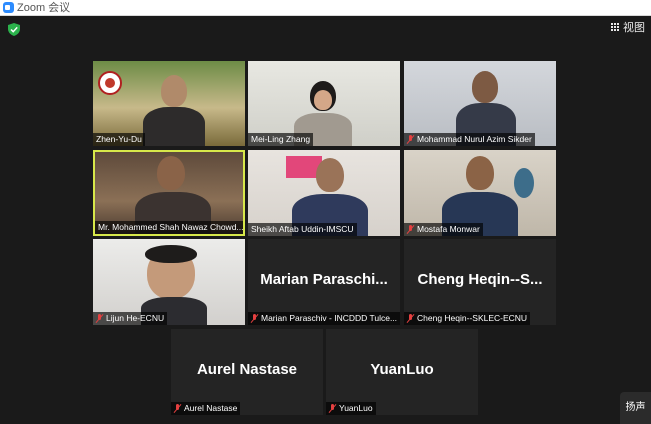 The image size is (651, 424). Describe the element at coordinates (443, 229) in the screenshot. I see `participant-name-label: Mostafa Monwar` at that location.